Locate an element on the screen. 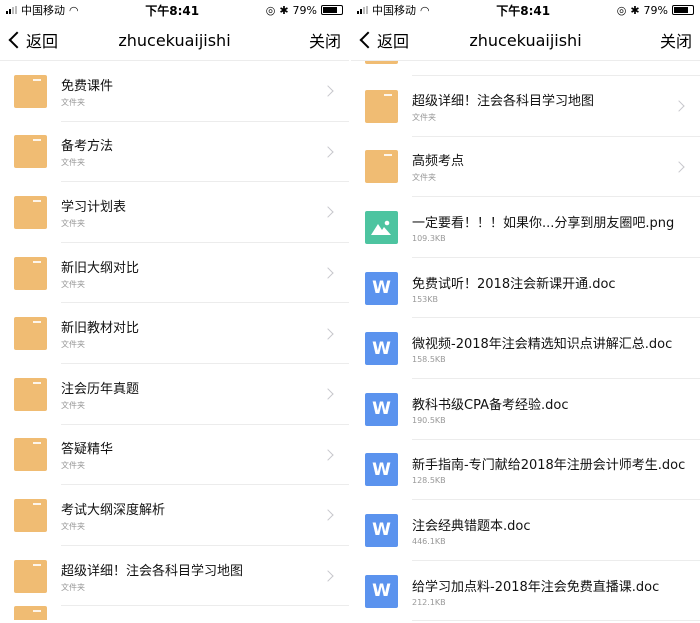 This screenshot has height=623, width=700. item-name: 免费试听！2018注会新课开通.doc is located at coordinates (514, 284).